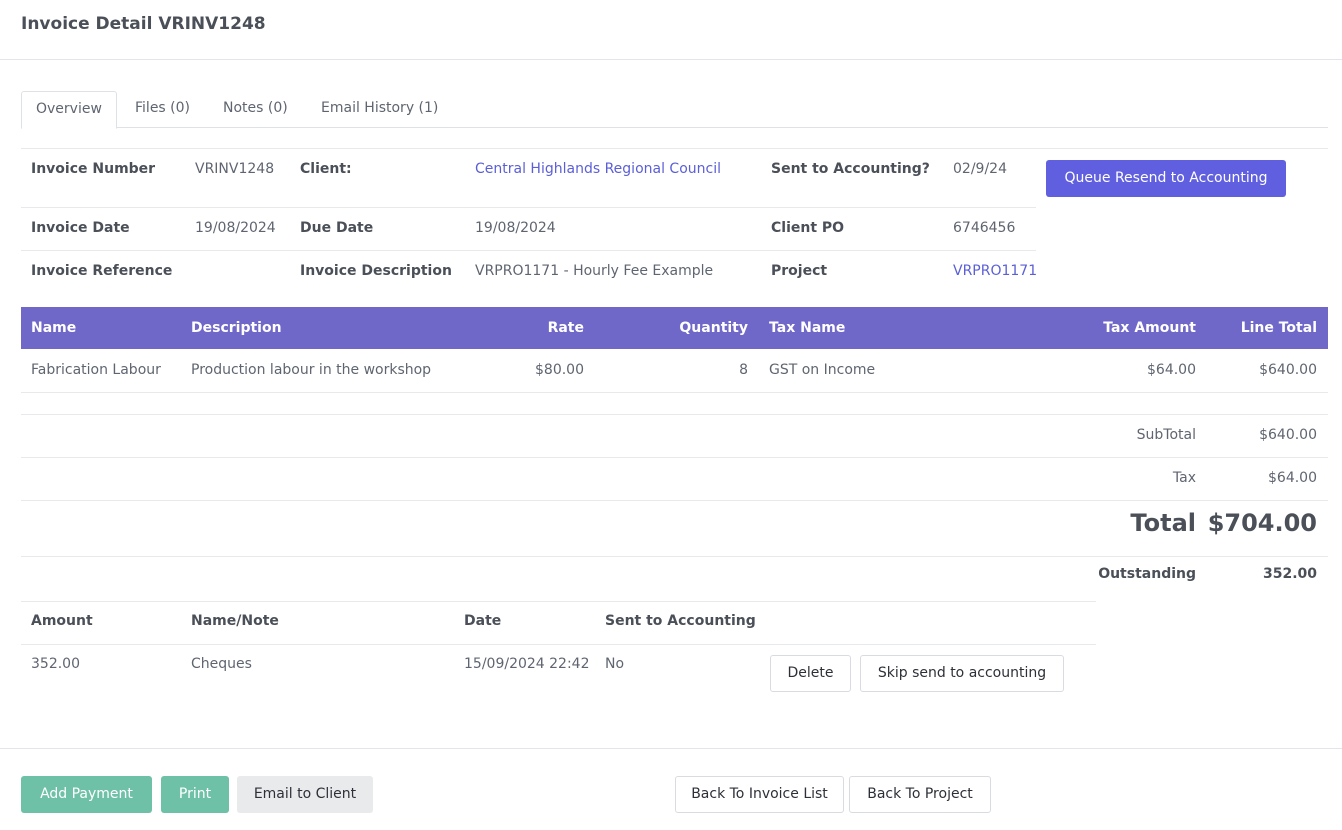 The image size is (1342, 830). I want to click on project-label: Project, so click(799, 271).